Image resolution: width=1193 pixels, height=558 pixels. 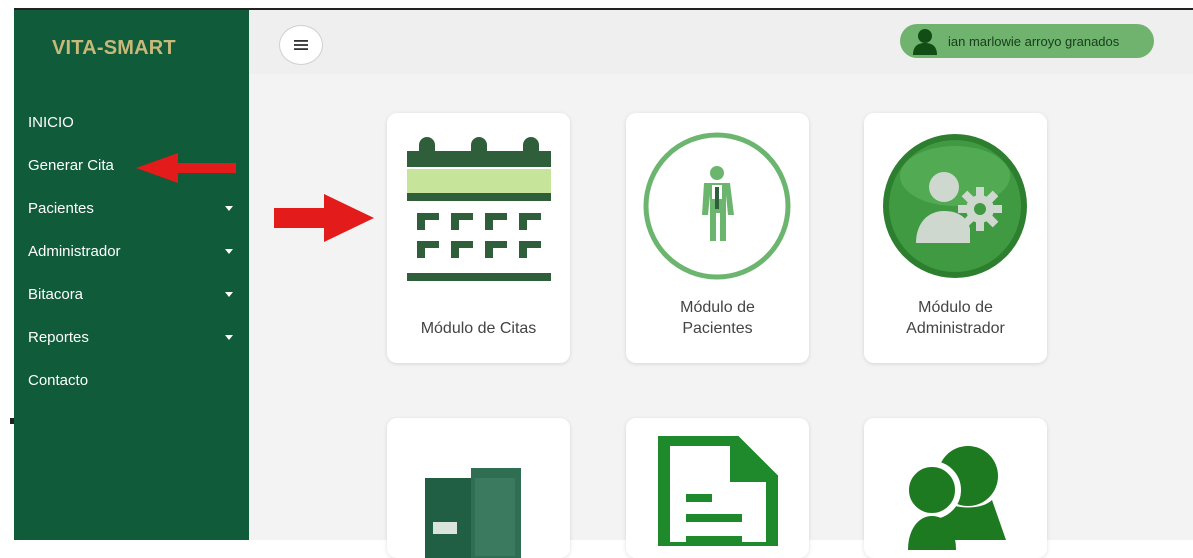 I want to click on document-icon, so click(x=718, y=491).